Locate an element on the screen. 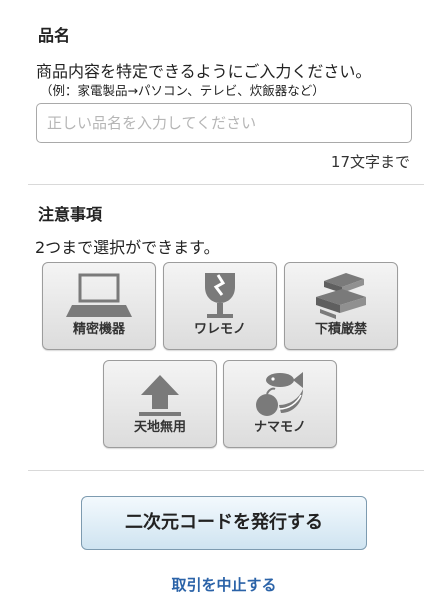 This screenshot has width=448, height=600. laptop-icon is located at coordinates (99, 295).